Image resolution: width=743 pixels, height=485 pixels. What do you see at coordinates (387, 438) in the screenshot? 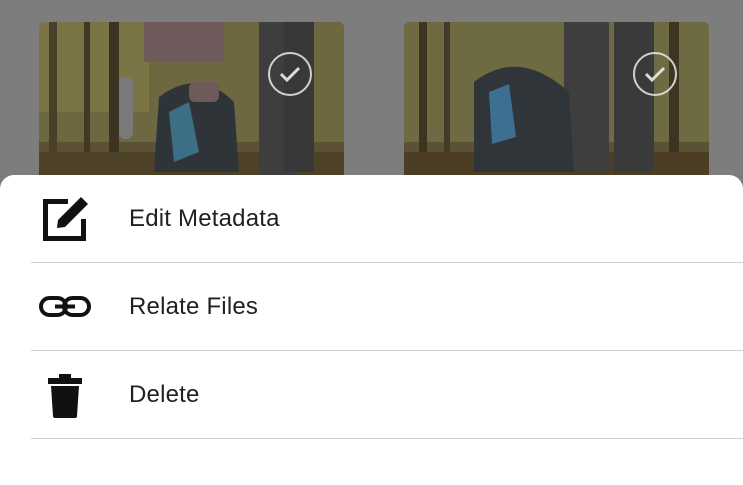
I see `divider` at bounding box center [387, 438].